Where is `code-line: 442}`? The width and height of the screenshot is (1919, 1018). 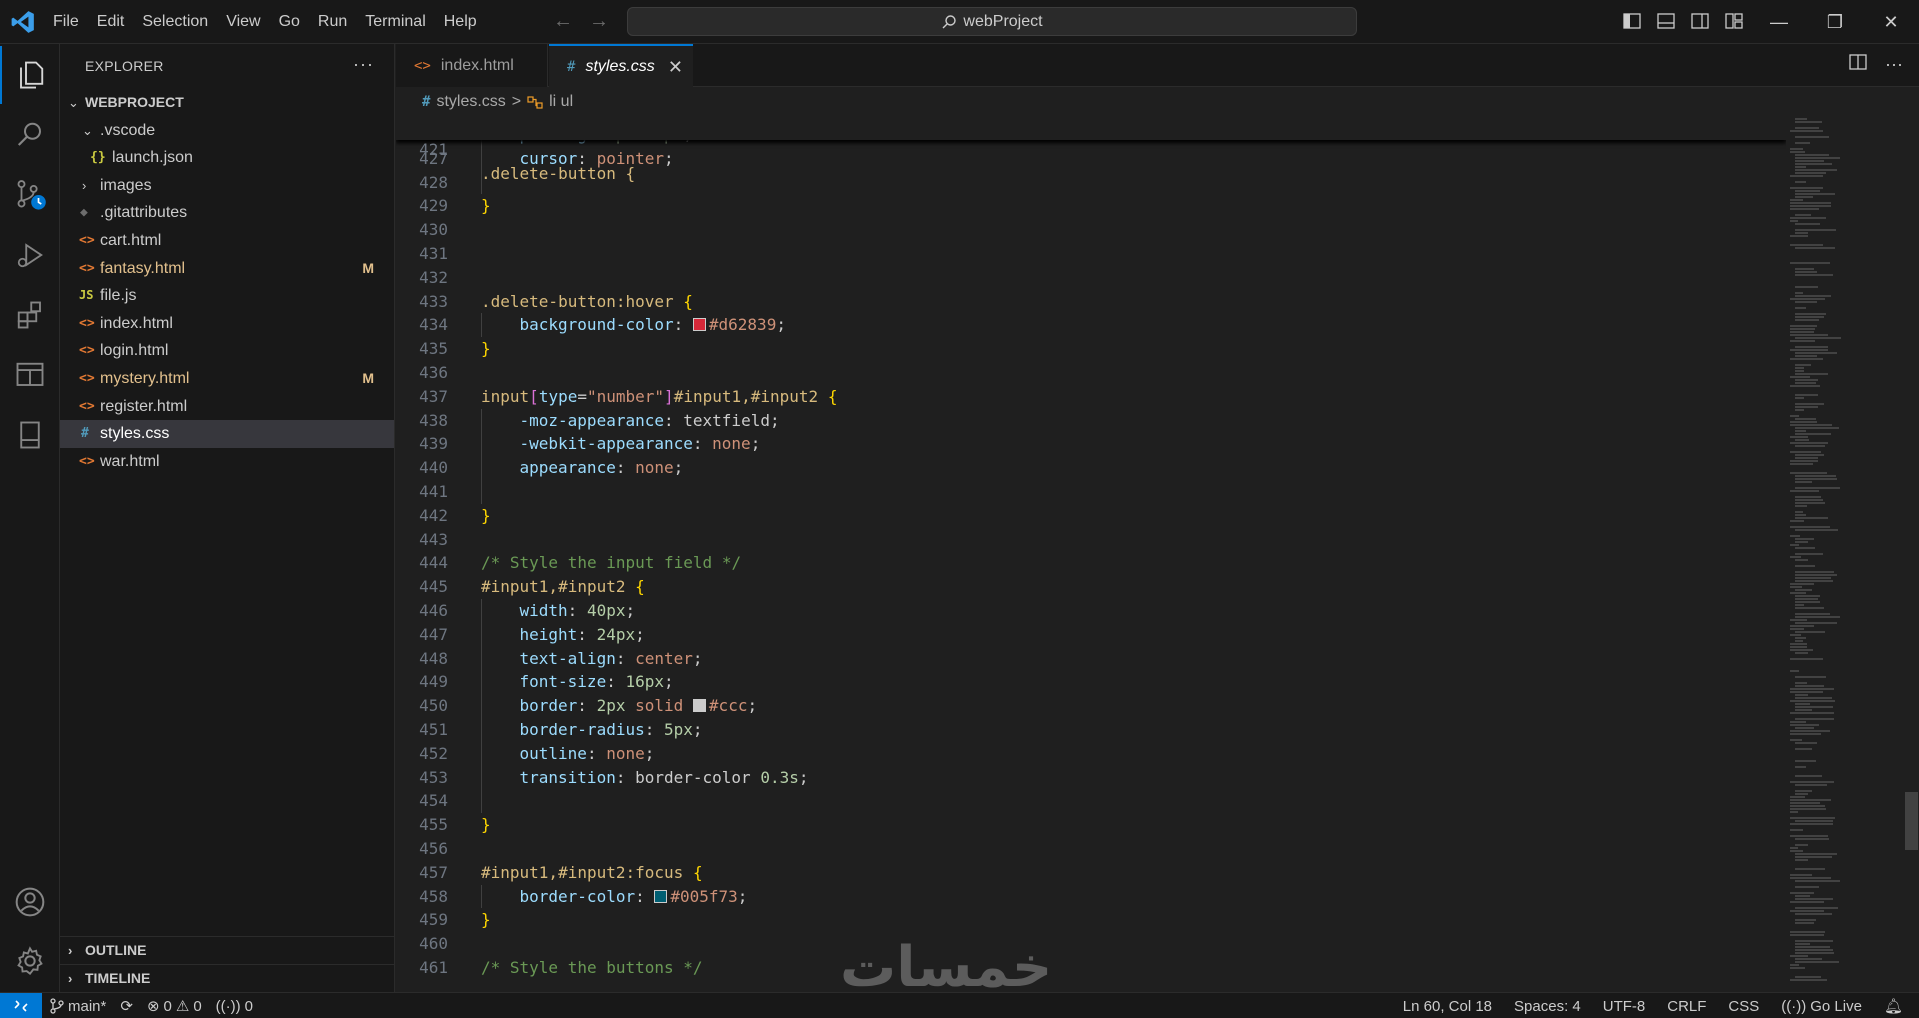 code-line: 442} is located at coordinates (1091, 516).